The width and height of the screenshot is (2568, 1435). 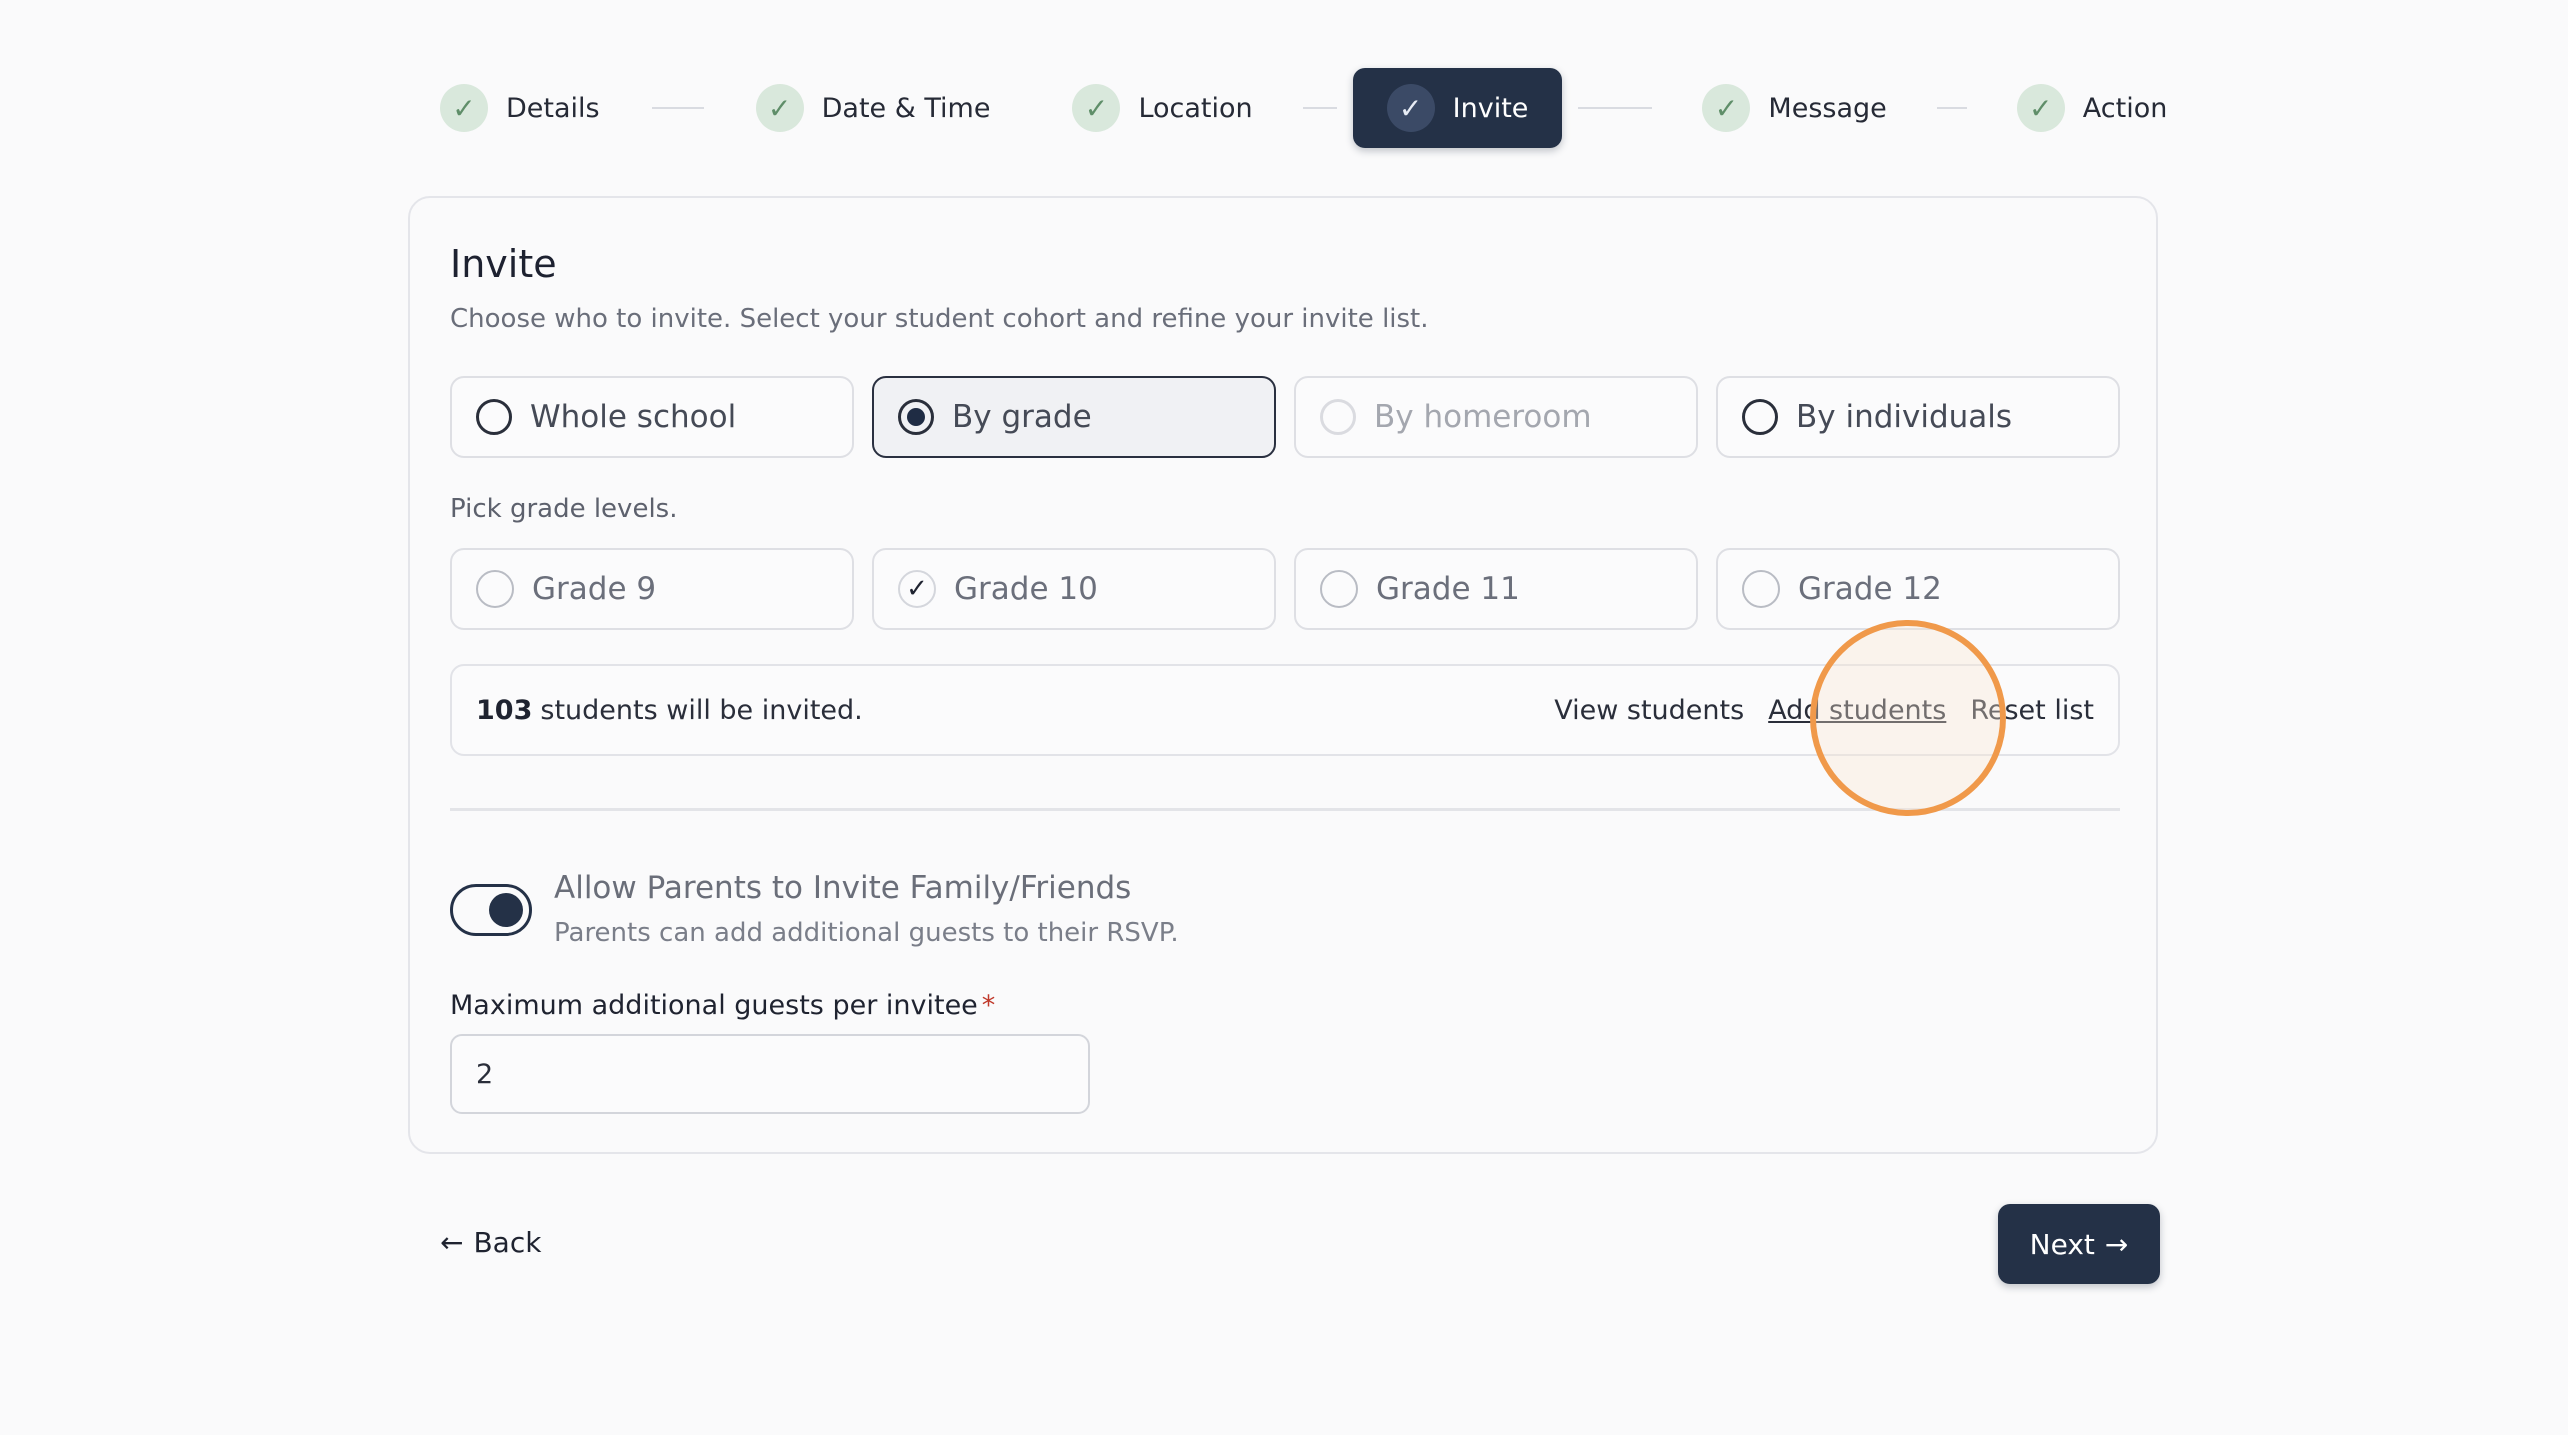 What do you see at coordinates (1649, 710) in the screenshot?
I see `view-students-link: View students` at bounding box center [1649, 710].